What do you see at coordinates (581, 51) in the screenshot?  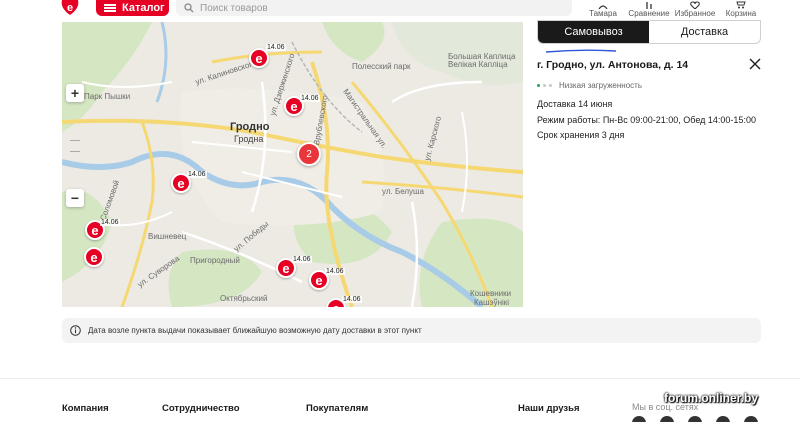 I see `annotation-underline` at bounding box center [581, 51].